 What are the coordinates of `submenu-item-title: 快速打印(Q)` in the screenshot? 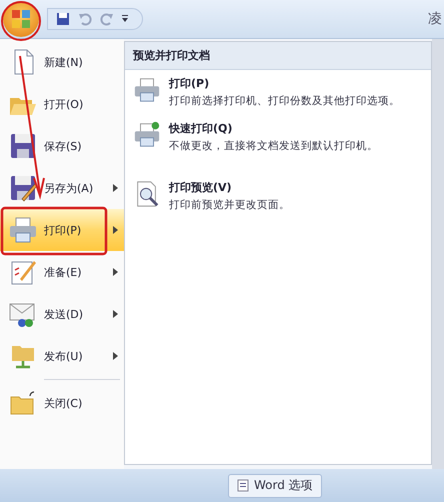 It's located at (201, 128).